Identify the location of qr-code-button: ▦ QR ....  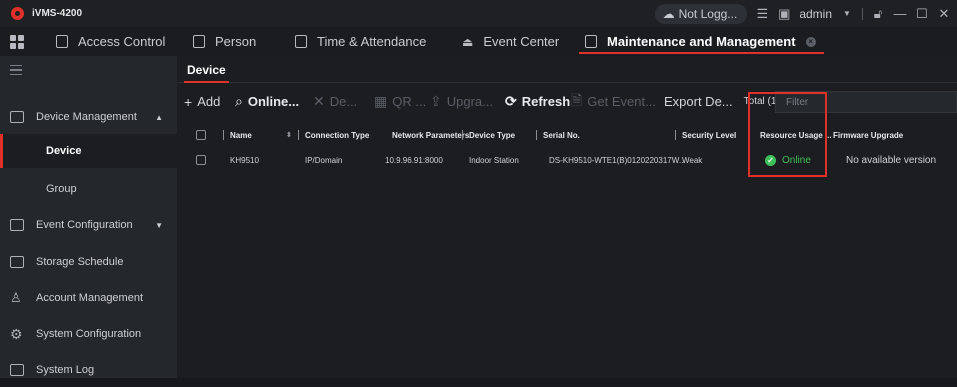
(400, 101).